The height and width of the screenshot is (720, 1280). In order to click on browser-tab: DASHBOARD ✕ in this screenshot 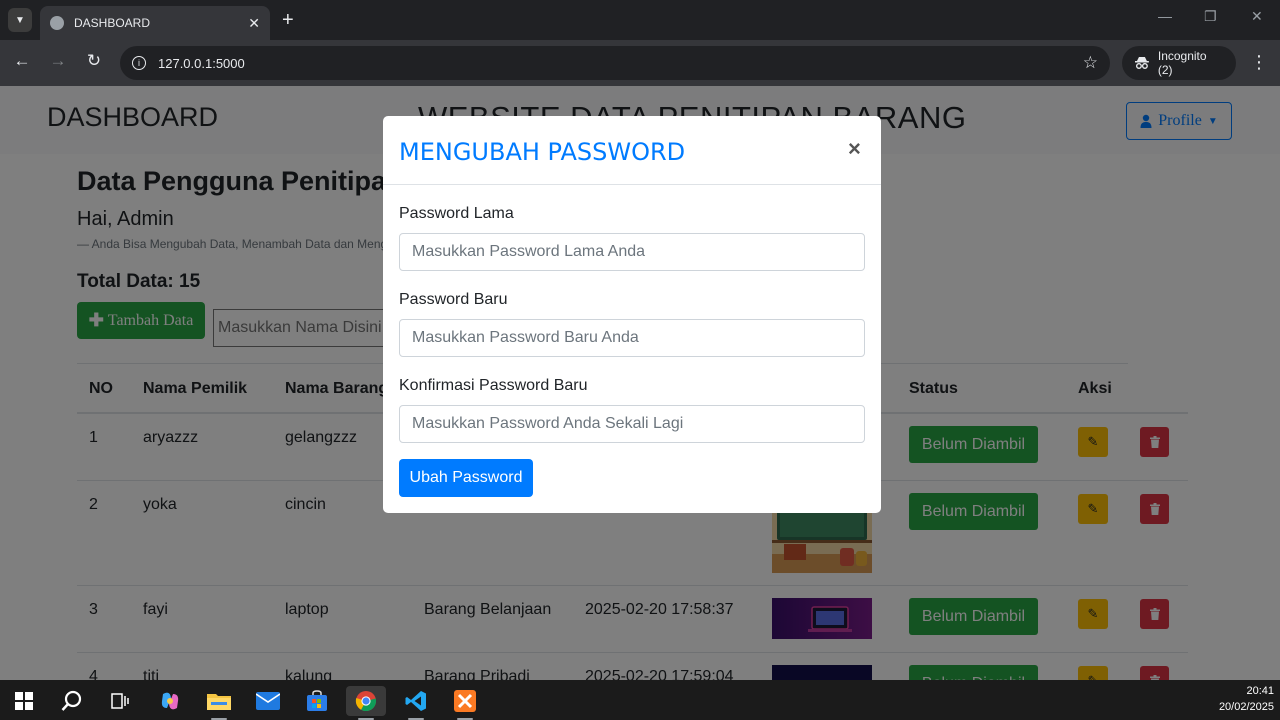, I will do `click(155, 23)`.